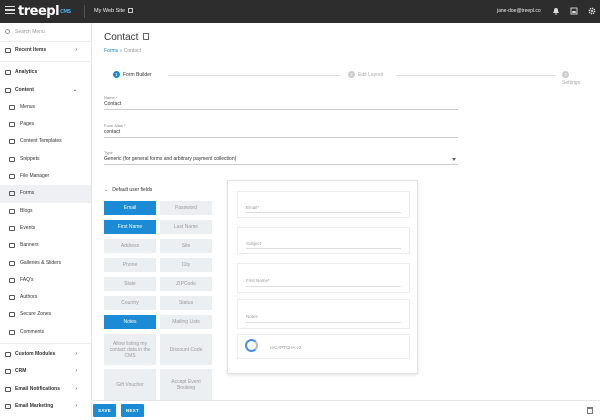 This screenshot has height=420, width=600. I want to click on sidebar-item-analytics: Analytics, so click(45, 72).